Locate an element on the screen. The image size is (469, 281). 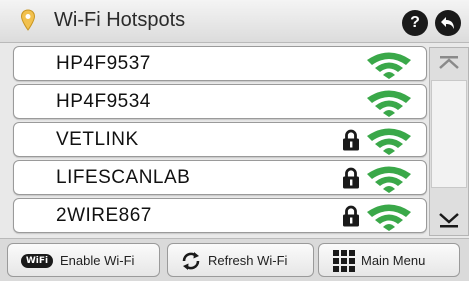
network-row: HP4F9537 is located at coordinates (220, 63).